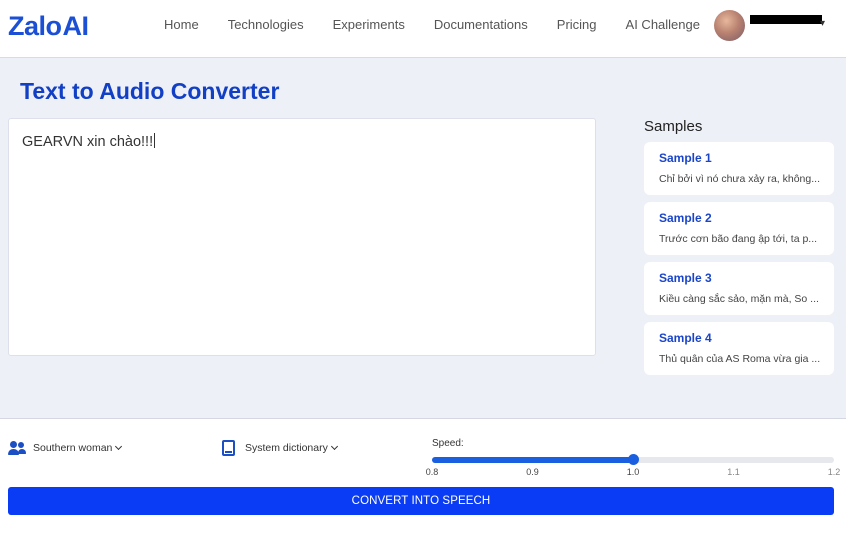 The height and width of the screenshot is (533, 846). I want to click on dictionary-select: System dictionary, so click(280, 448).